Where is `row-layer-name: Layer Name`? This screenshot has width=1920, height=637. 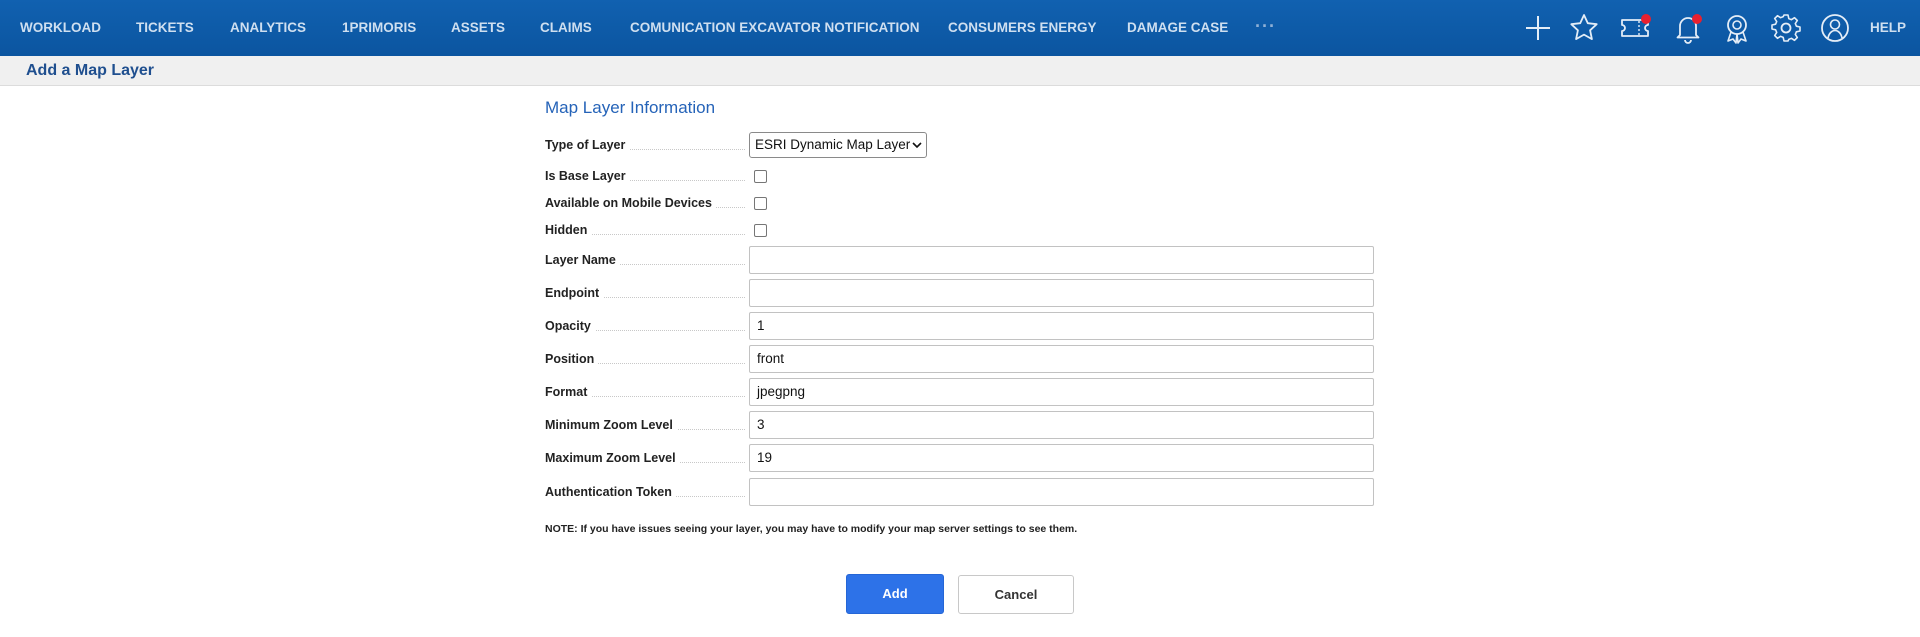
row-layer-name: Layer Name is located at coordinates (960, 260).